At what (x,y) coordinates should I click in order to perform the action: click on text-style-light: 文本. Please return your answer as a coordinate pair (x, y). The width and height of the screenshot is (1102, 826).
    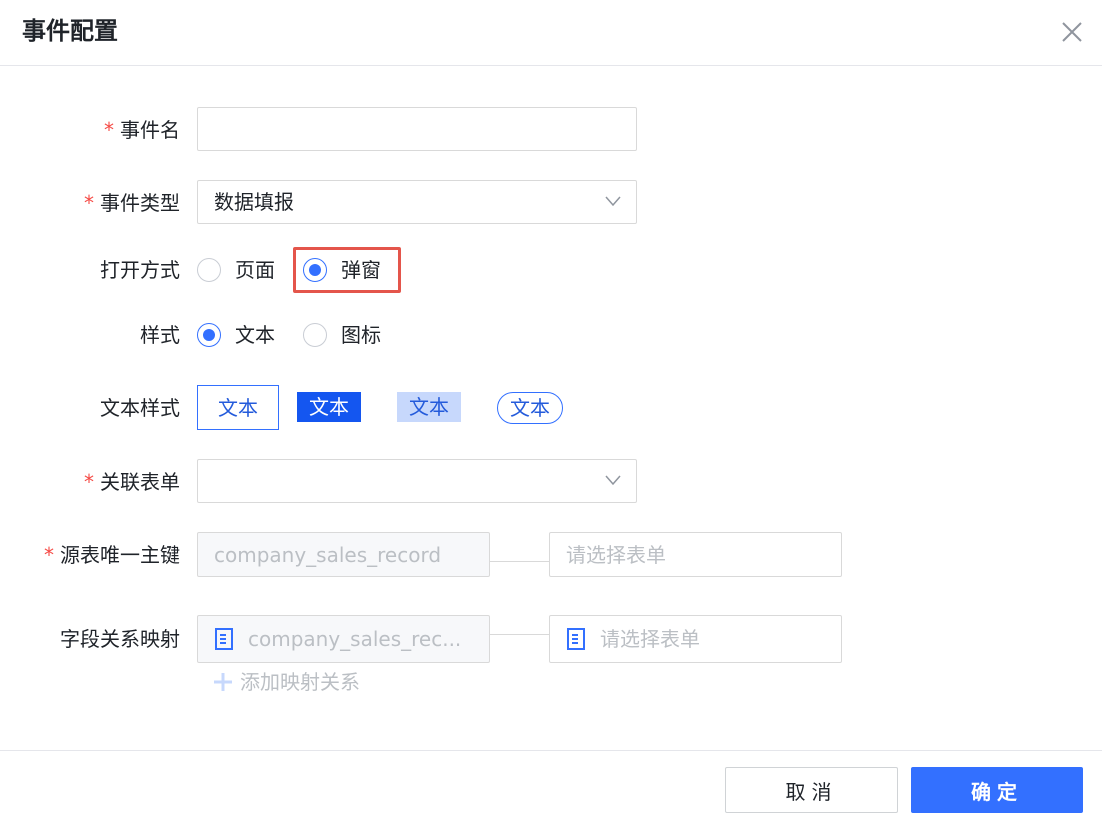
    Looking at the image, I should click on (429, 407).